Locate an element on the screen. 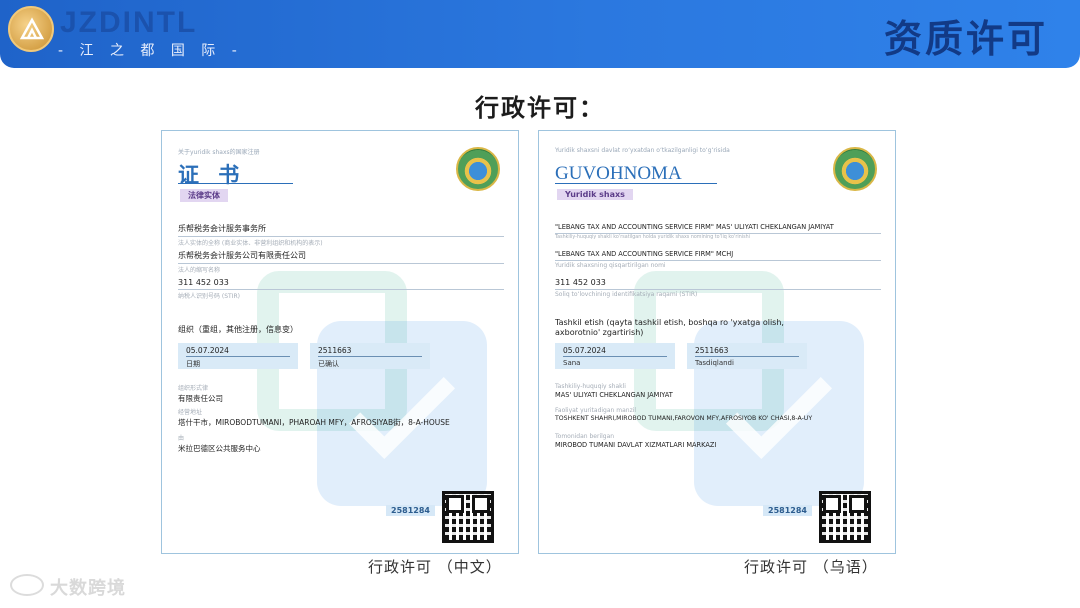  item-label: Faoliyat yuritadigan manzil is located at coordinates (596, 410).